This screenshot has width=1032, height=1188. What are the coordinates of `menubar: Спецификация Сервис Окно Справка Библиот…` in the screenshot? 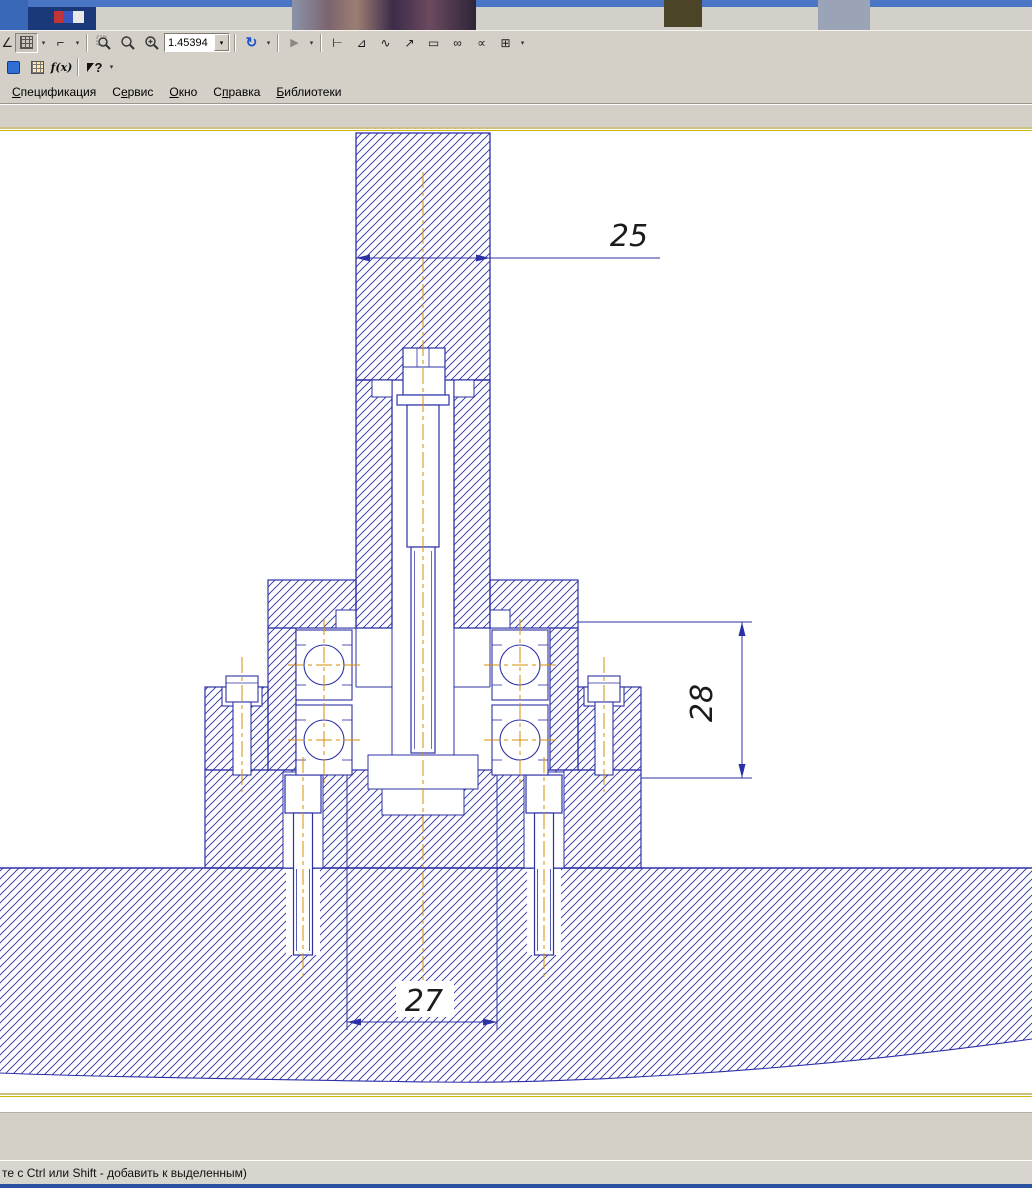 It's located at (516, 92).